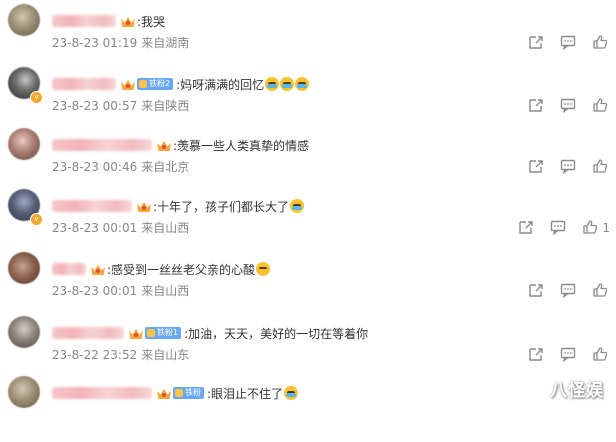 The height and width of the screenshot is (442, 616). What do you see at coordinates (276, 333) in the screenshot?
I see `comment-text: :加油，天天，美好的一切在等着你` at bounding box center [276, 333].